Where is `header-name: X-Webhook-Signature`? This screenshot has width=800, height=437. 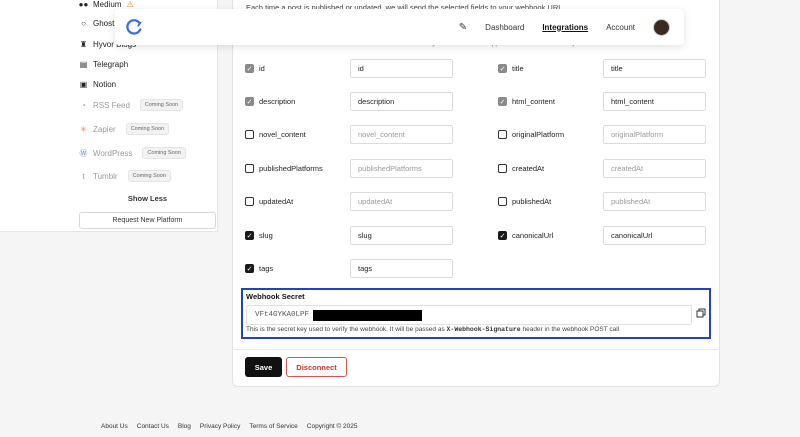 header-name: X-Webhook-Signature is located at coordinates (483, 329).